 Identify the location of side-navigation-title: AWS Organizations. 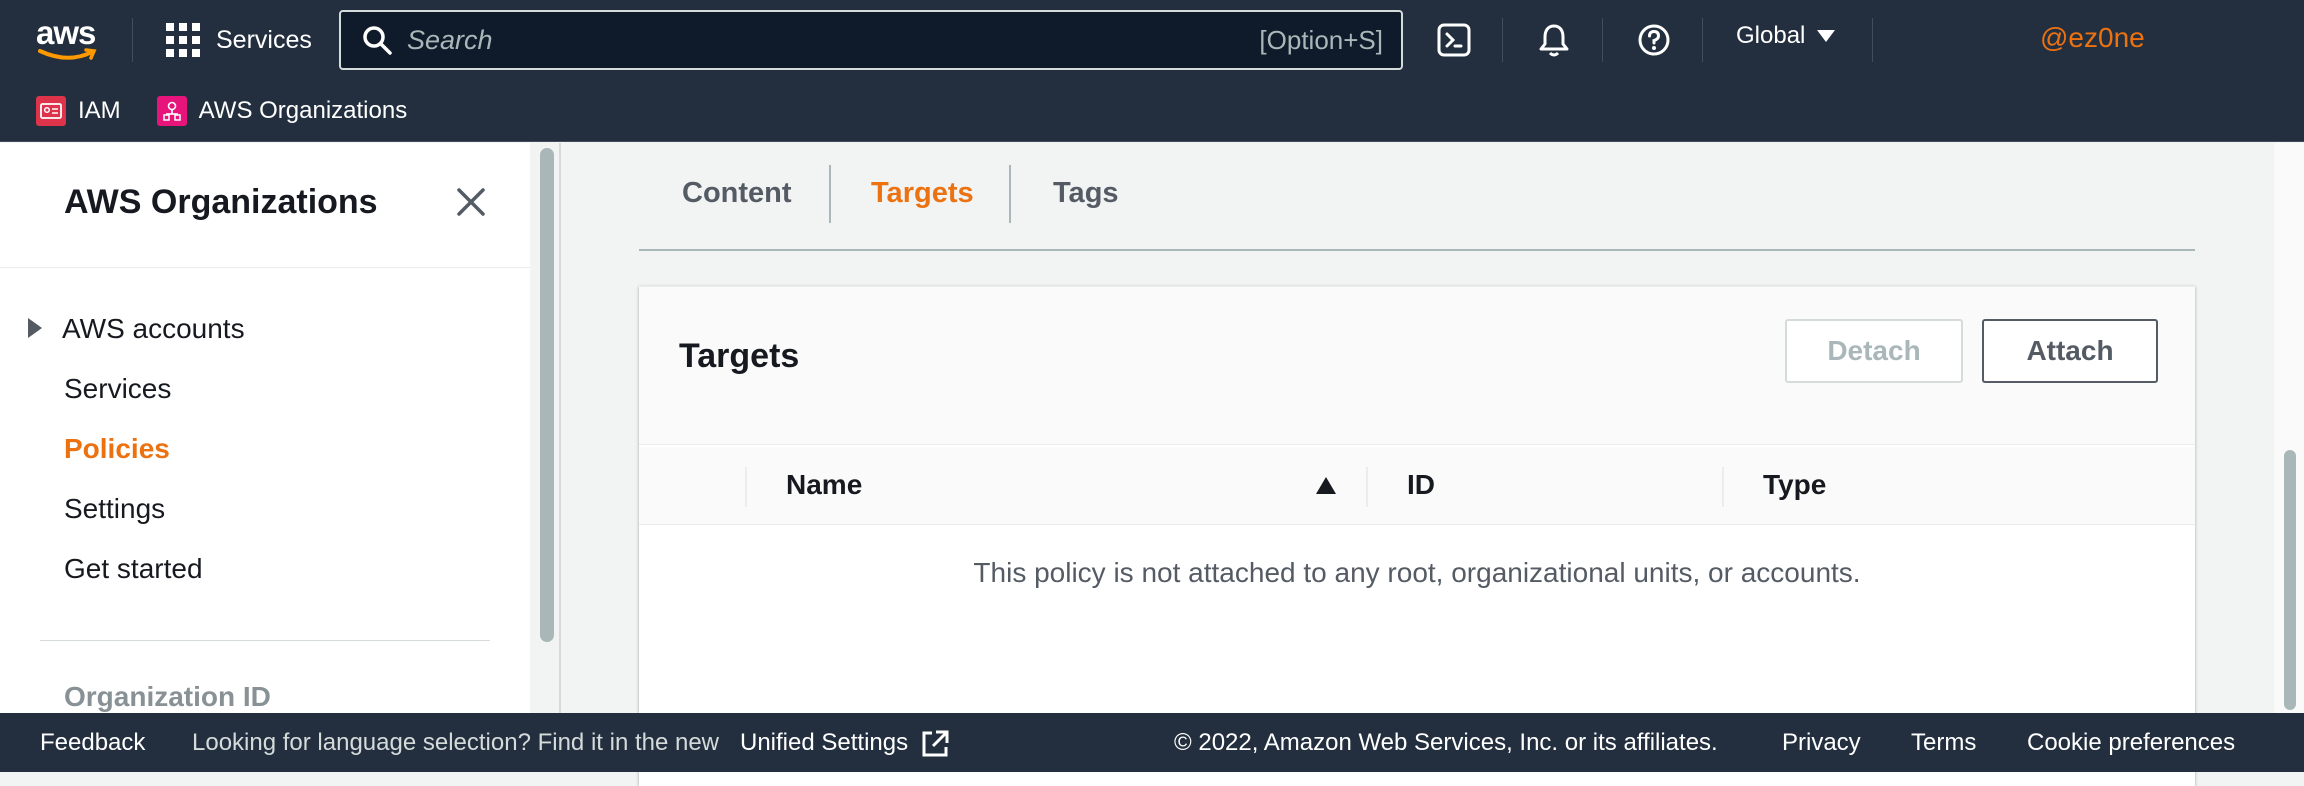
(221, 202).